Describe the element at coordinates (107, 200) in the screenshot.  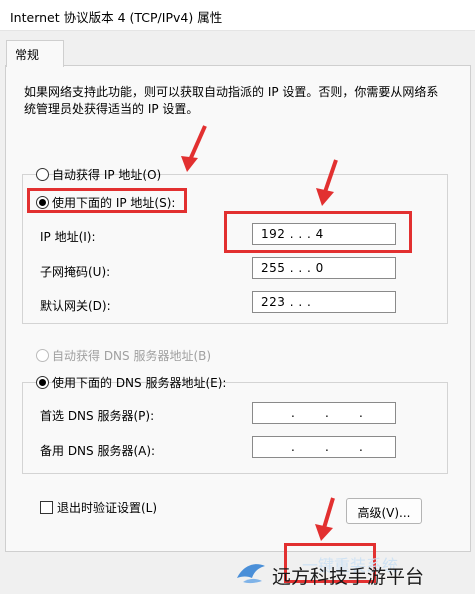
I see `annotation-box-manual-ip` at that location.